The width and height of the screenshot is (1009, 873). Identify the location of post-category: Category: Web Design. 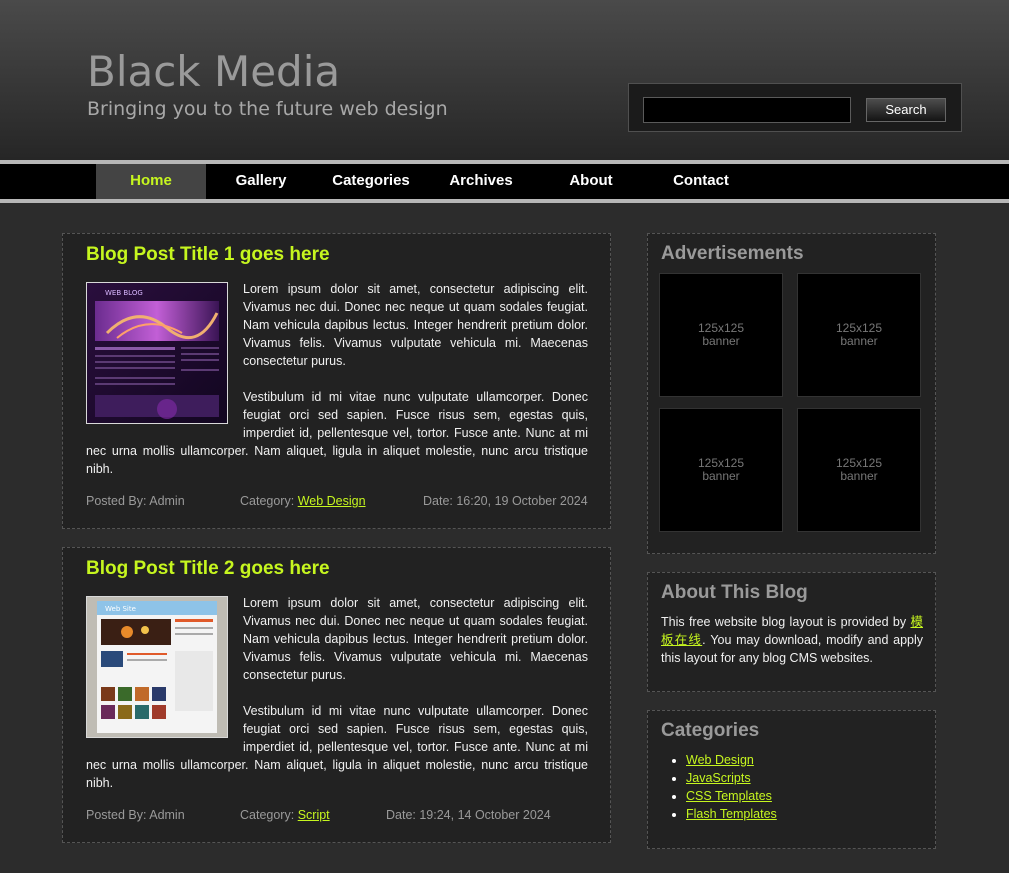
(303, 501).